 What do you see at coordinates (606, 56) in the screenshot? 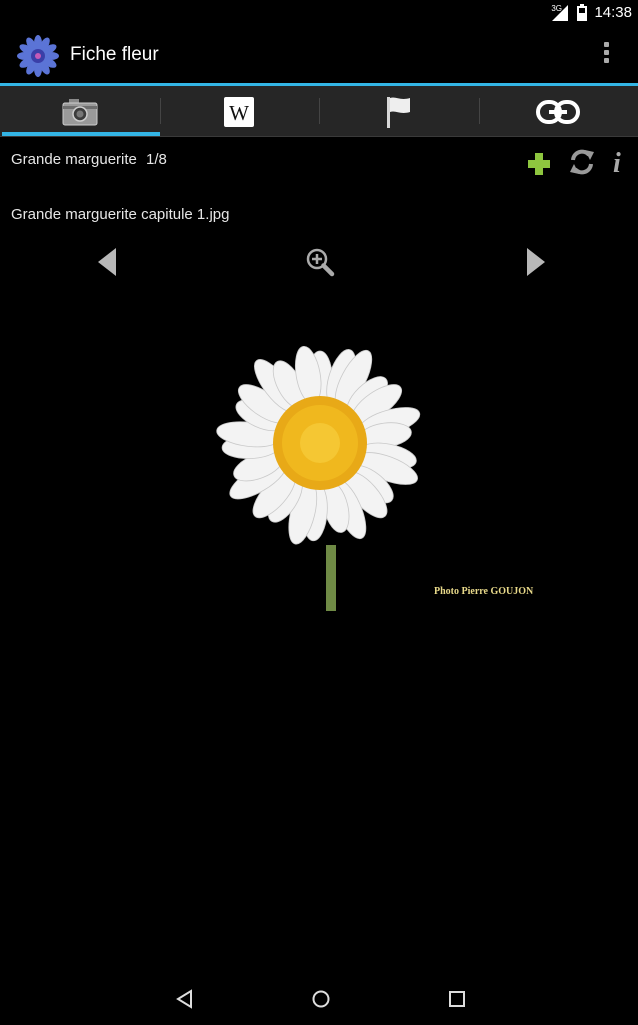
I see `overflow-menu-icon` at bounding box center [606, 56].